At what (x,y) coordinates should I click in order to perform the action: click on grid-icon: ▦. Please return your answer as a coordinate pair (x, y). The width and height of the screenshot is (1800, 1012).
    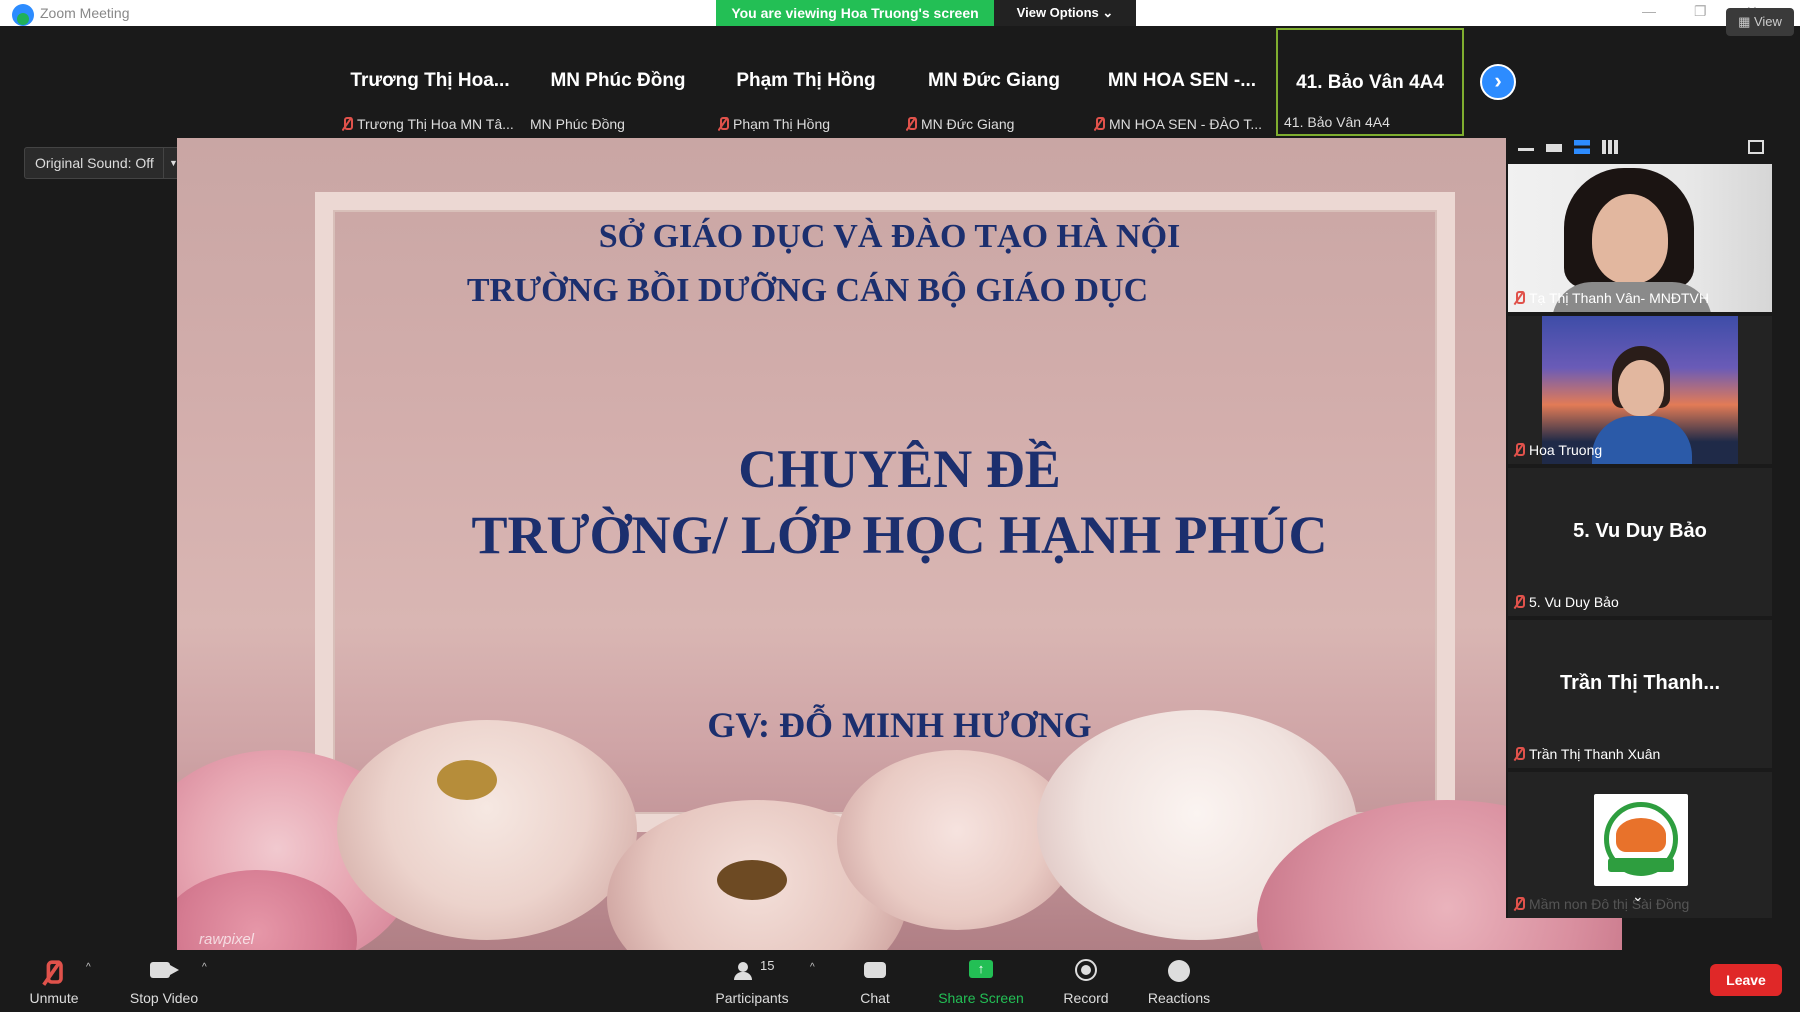
    Looking at the image, I should click on (1744, 21).